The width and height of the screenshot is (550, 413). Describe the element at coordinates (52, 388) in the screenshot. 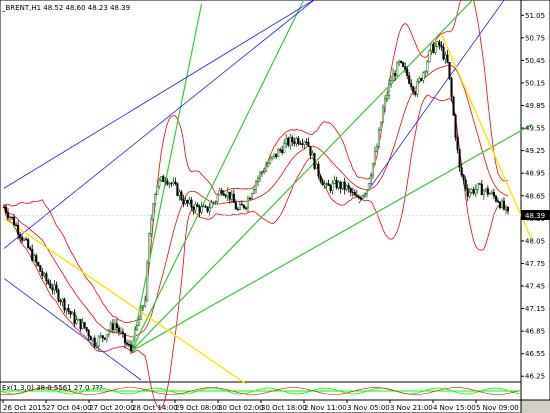

I see `indicator-label: Ex(1,3,0) 38.0 5561 27.0 ???` at that location.